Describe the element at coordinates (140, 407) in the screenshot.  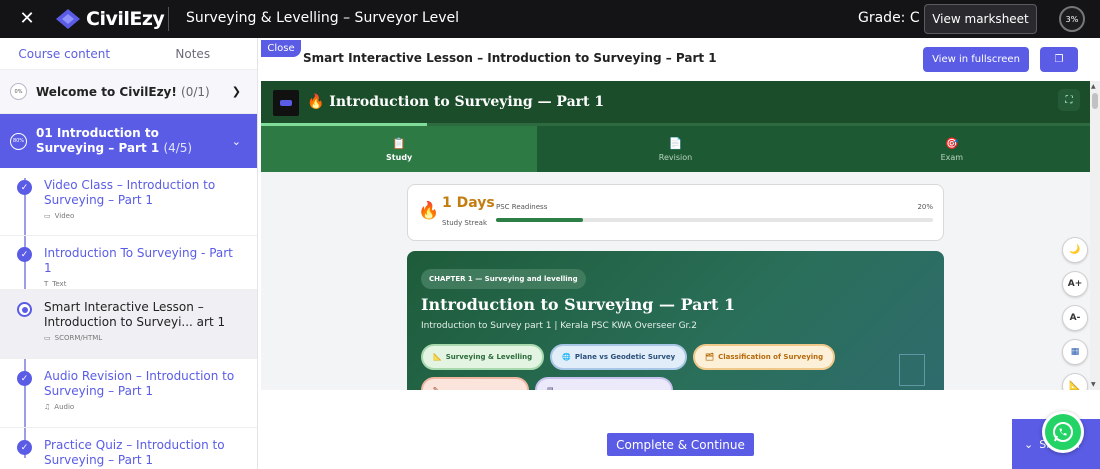
I see `lesson-meta: ♫ Audio` at that location.